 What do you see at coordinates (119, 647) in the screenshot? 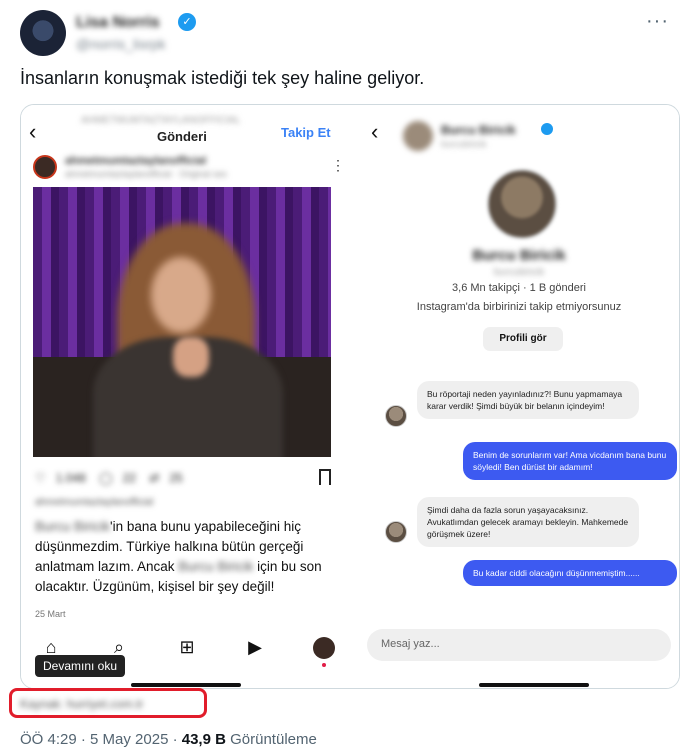
I see `search-icon: ⌕` at bounding box center [119, 647].